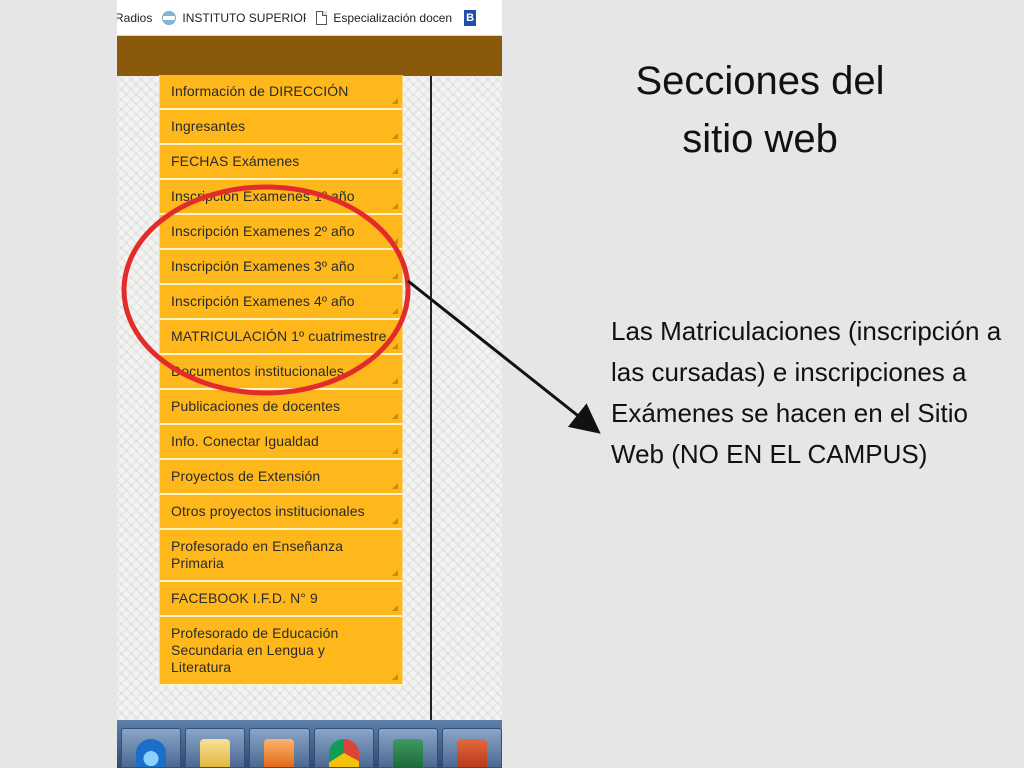 This screenshot has height=768, width=1024. What do you see at coordinates (281, 302) in the screenshot?
I see `menu-item: Inscripción Examenes 4º año` at bounding box center [281, 302].